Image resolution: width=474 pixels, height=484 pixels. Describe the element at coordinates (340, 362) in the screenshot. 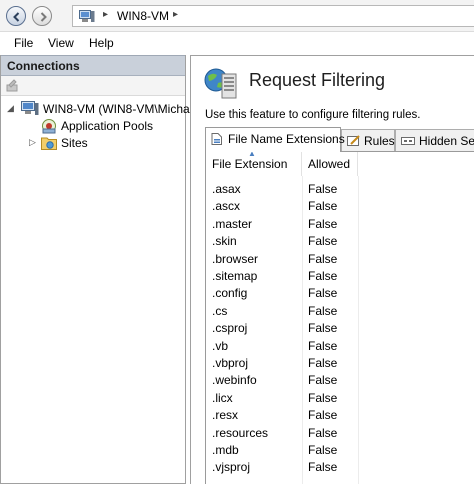

I see `table-row: .vbproj False` at that location.